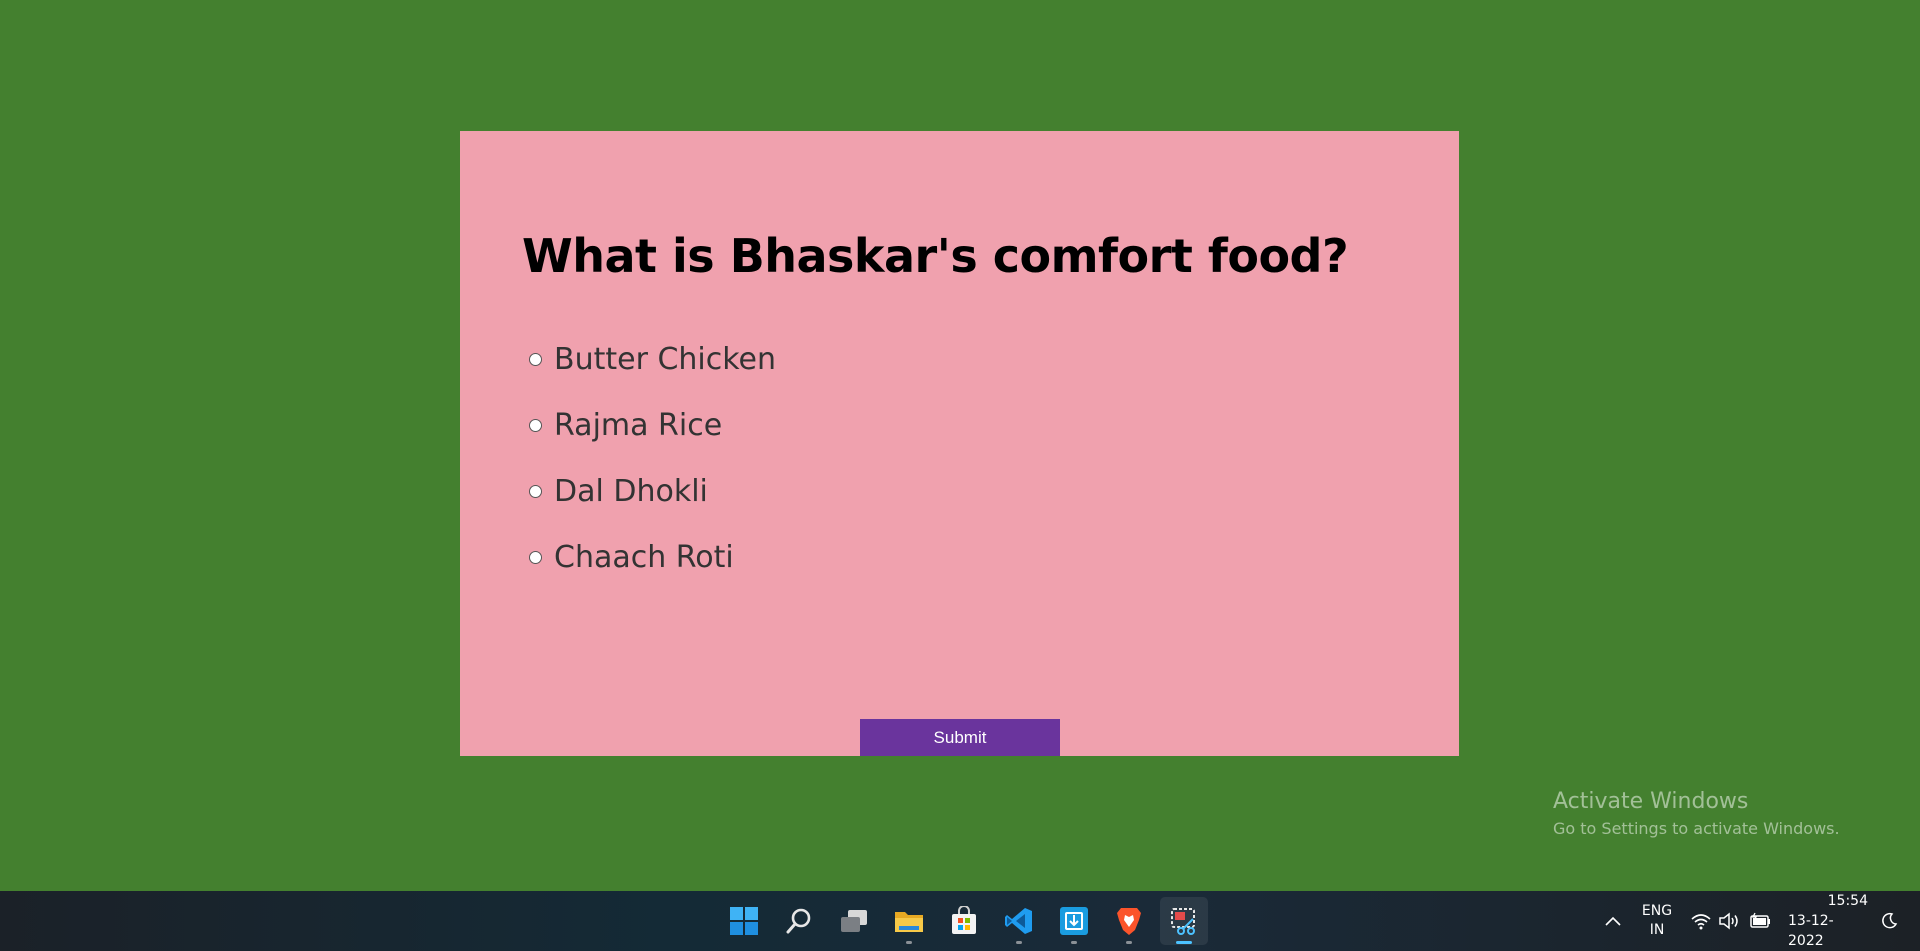 The image size is (1920, 951). I want to click on option-butter-chicken: Butter Chicken, so click(652, 359).